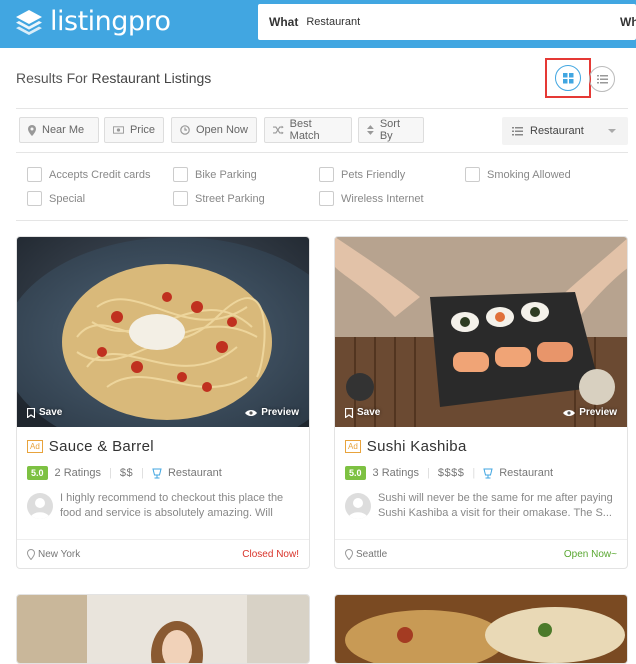 Image resolution: width=636 pixels, height=664 pixels. I want to click on category-select-value: Restaurant, so click(557, 131).